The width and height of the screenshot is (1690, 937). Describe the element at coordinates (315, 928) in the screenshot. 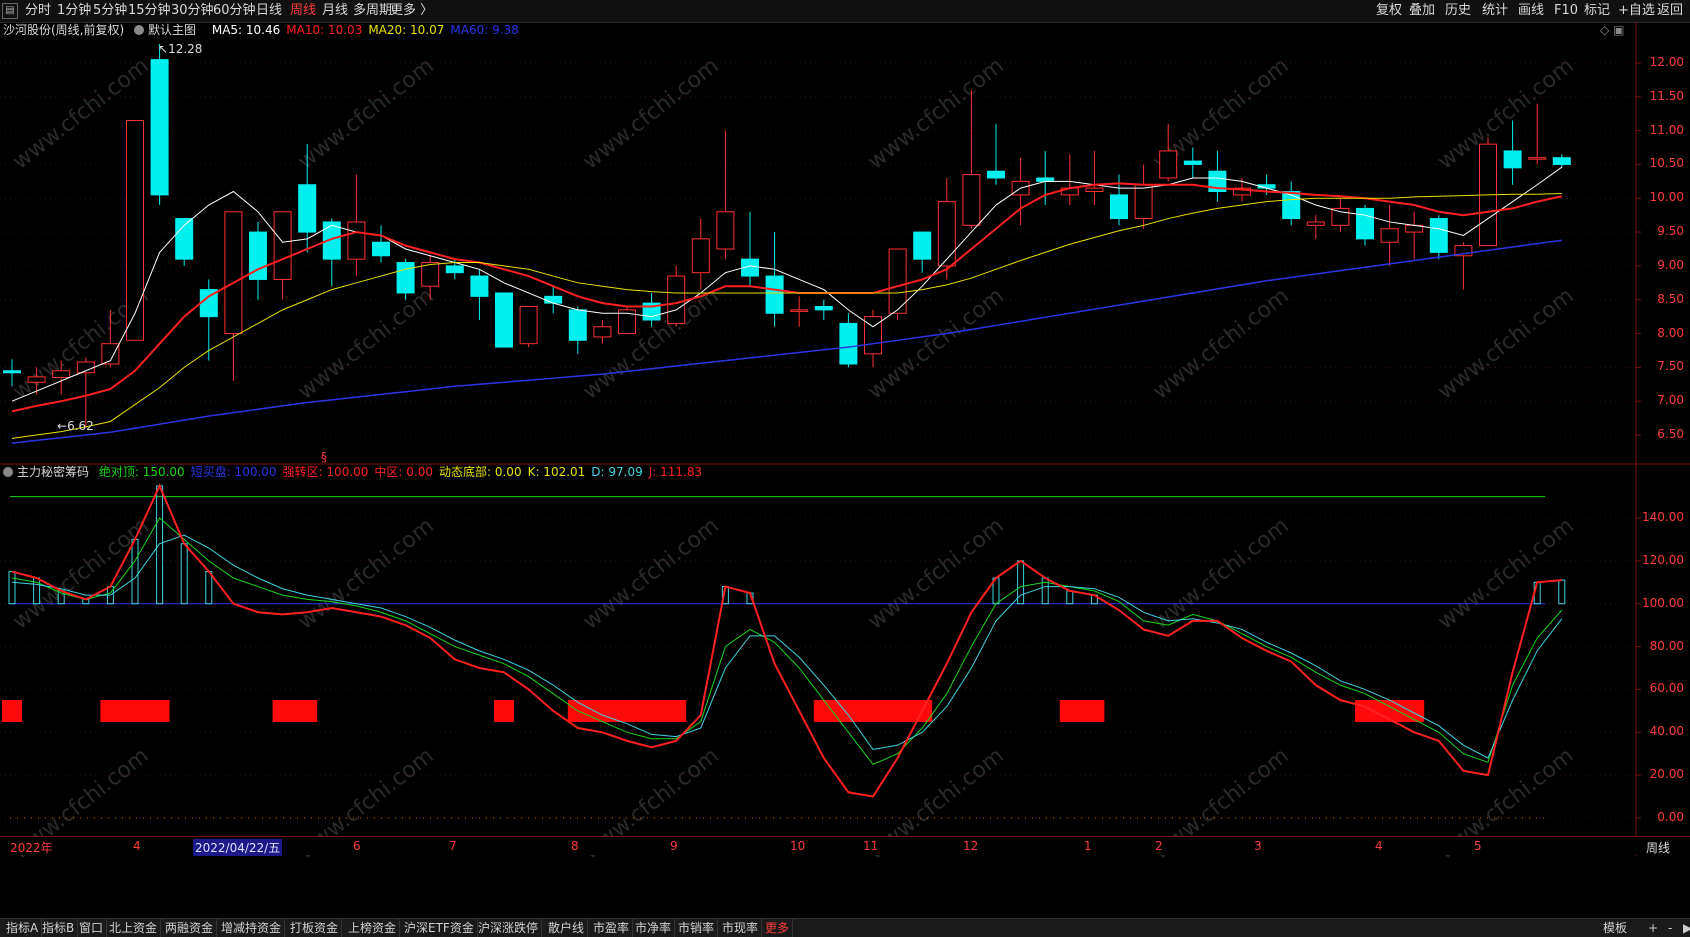

I see `bottom-tab-6: 打板资金` at that location.